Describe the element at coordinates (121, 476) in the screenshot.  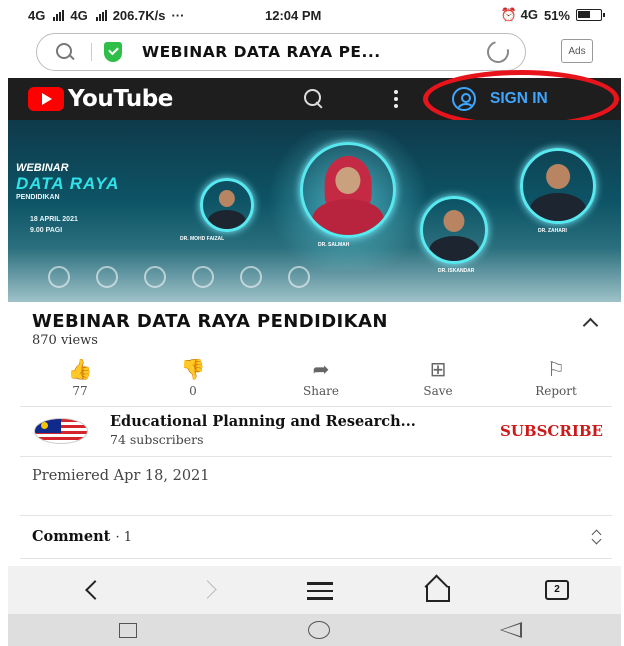
I see `premiere-date: Premiered Apr 18, 2021` at that location.